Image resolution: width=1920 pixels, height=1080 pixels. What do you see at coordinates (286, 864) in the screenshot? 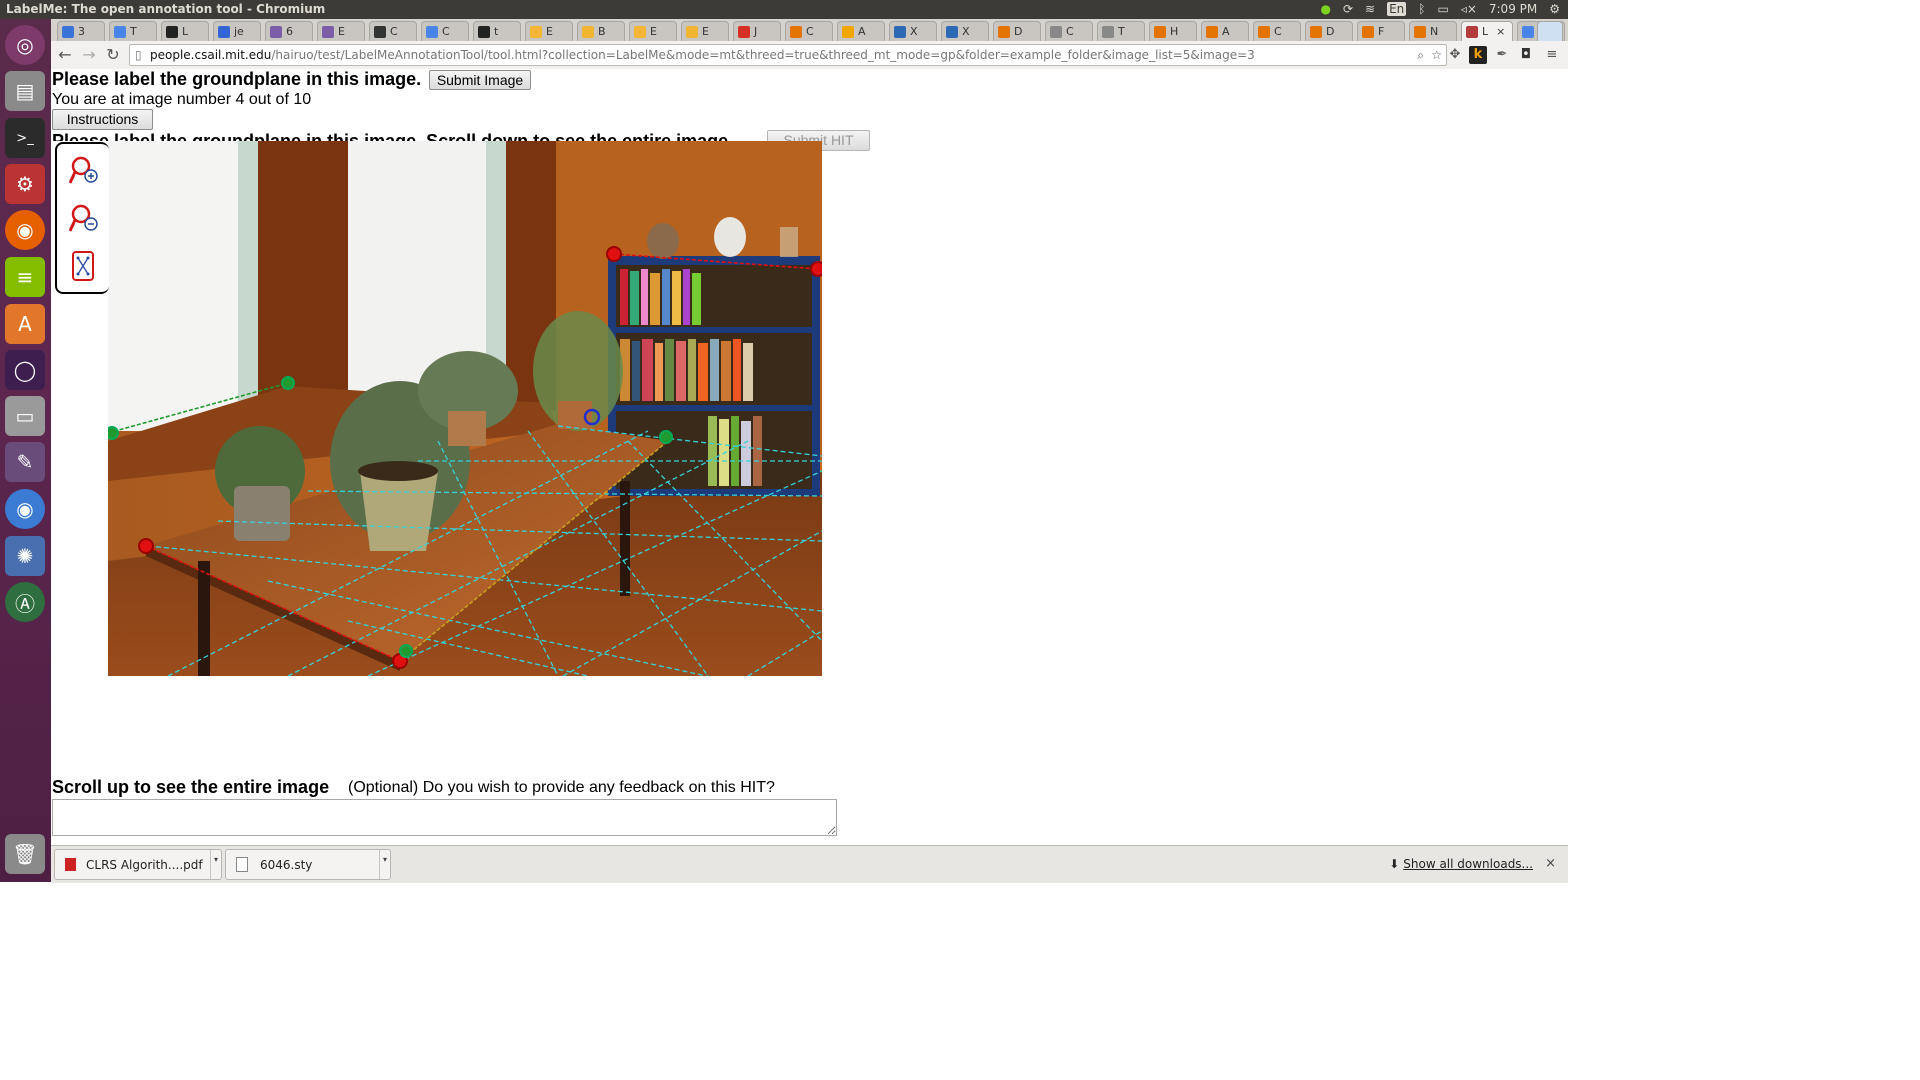
I see `download-filename: 6046.sty` at bounding box center [286, 864].